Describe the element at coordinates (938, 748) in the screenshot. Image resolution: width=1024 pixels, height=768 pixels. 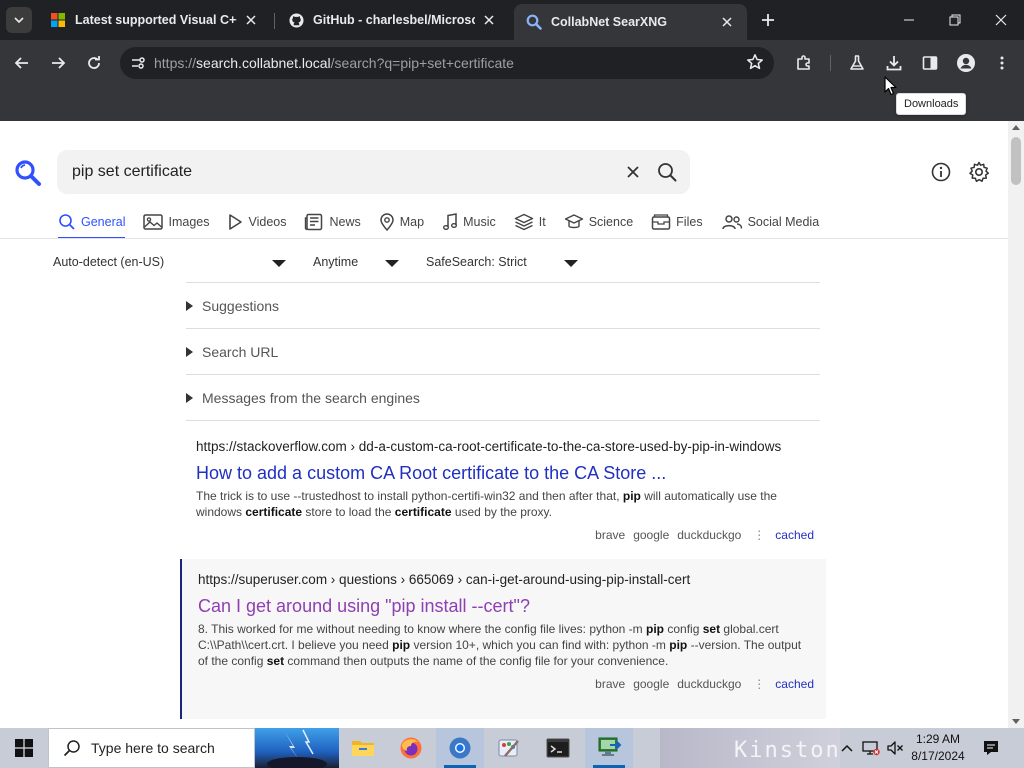
I see `system-clock: 1:29 AM 8/17/2024` at that location.